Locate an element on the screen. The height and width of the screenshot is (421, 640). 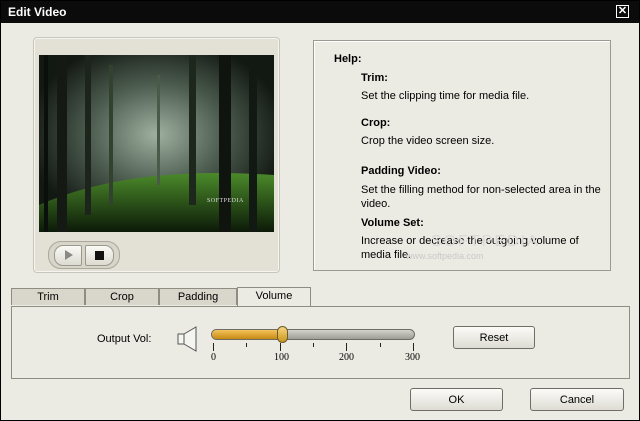
tick-label-0: 0 is located at coordinates (213, 357).